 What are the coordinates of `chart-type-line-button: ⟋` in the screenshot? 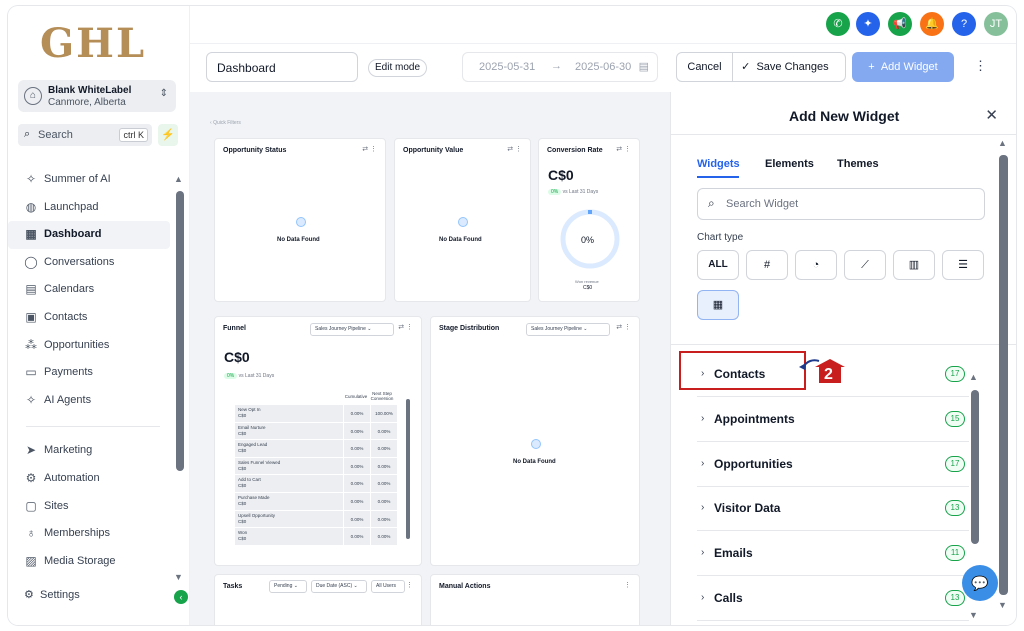 It's located at (865, 265).